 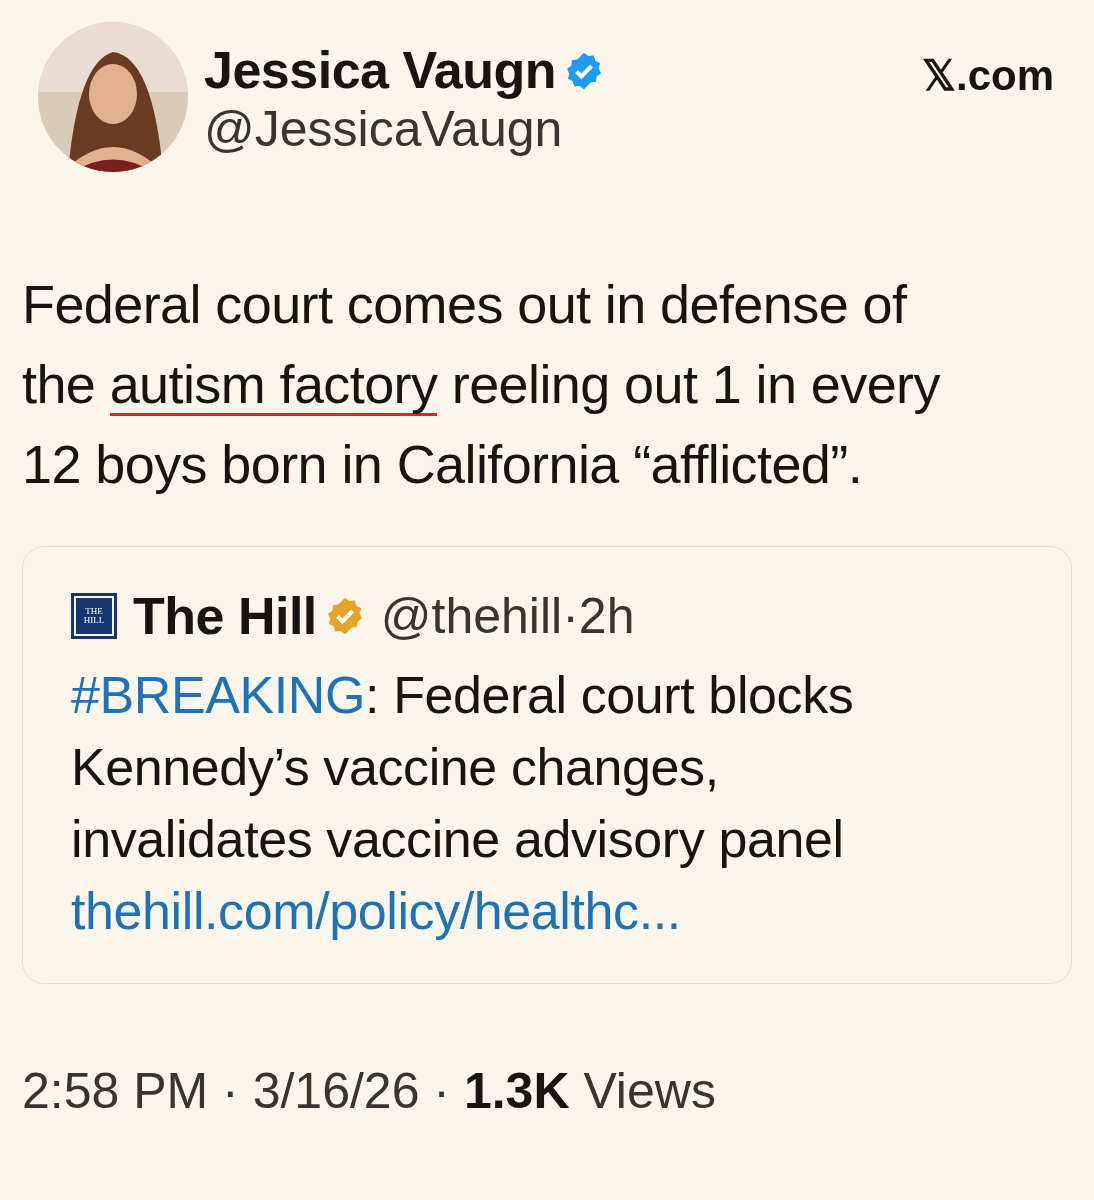 What do you see at coordinates (369, 1091) in the screenshot?
I see `tweet-timestamp-views: 2:58 PM · 3/16/26 · 1.3K Views` at bounding box center [369, 1091].